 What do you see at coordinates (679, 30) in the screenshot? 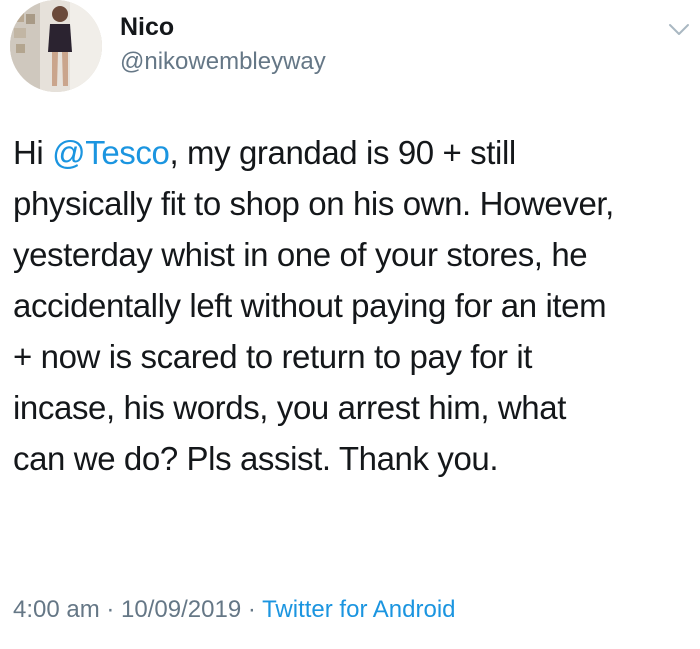
I see `chevron-down-icon` at bounding box center [679, 30].